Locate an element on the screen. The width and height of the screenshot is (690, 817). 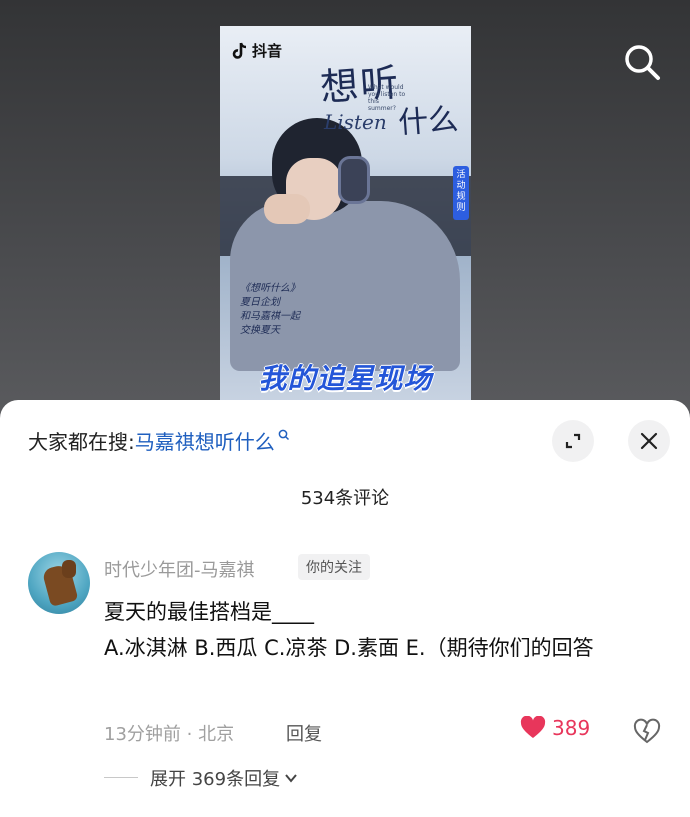
douyin-logo: 抖音 is located at coordinates (257, 50).